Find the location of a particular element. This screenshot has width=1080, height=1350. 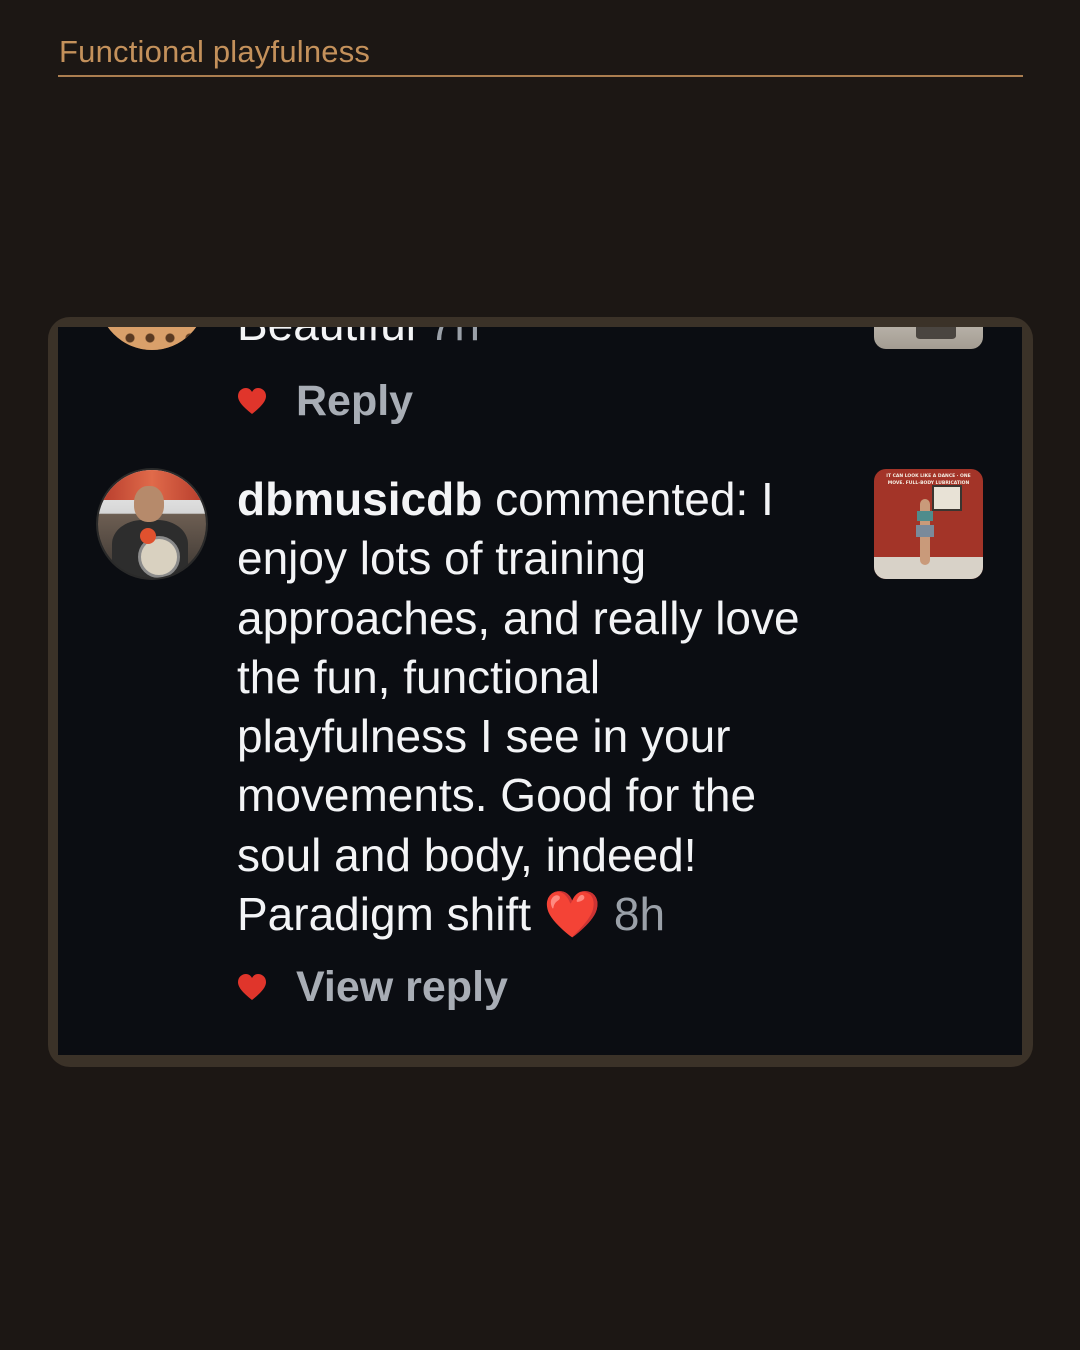

comment-username: dbmusicdb is located at coordinates (359, 499).